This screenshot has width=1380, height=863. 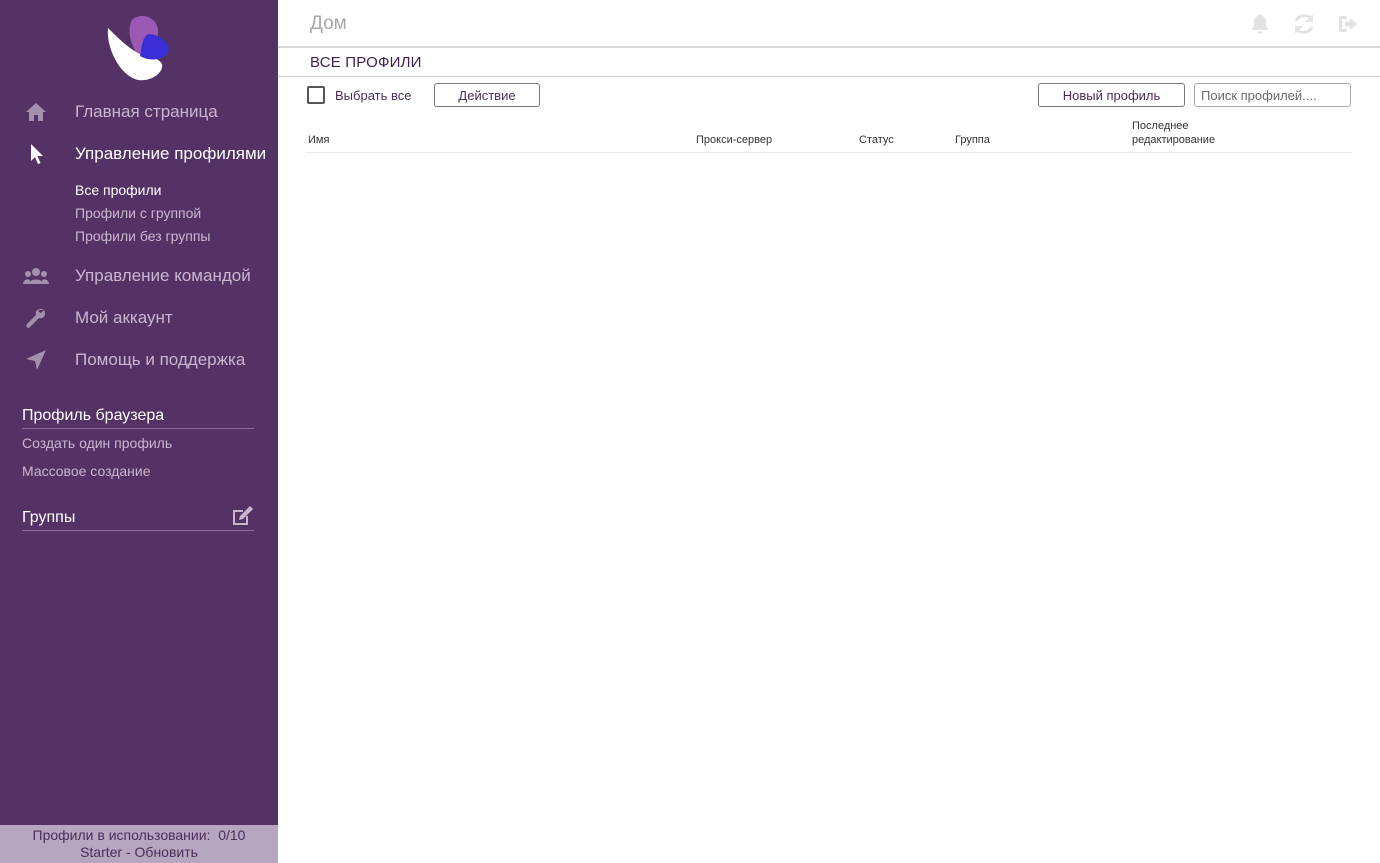 What do you see at coordinates (1348, 24) in the screenshot?
I see `logout-icon` at bounding box center [1348, 24].